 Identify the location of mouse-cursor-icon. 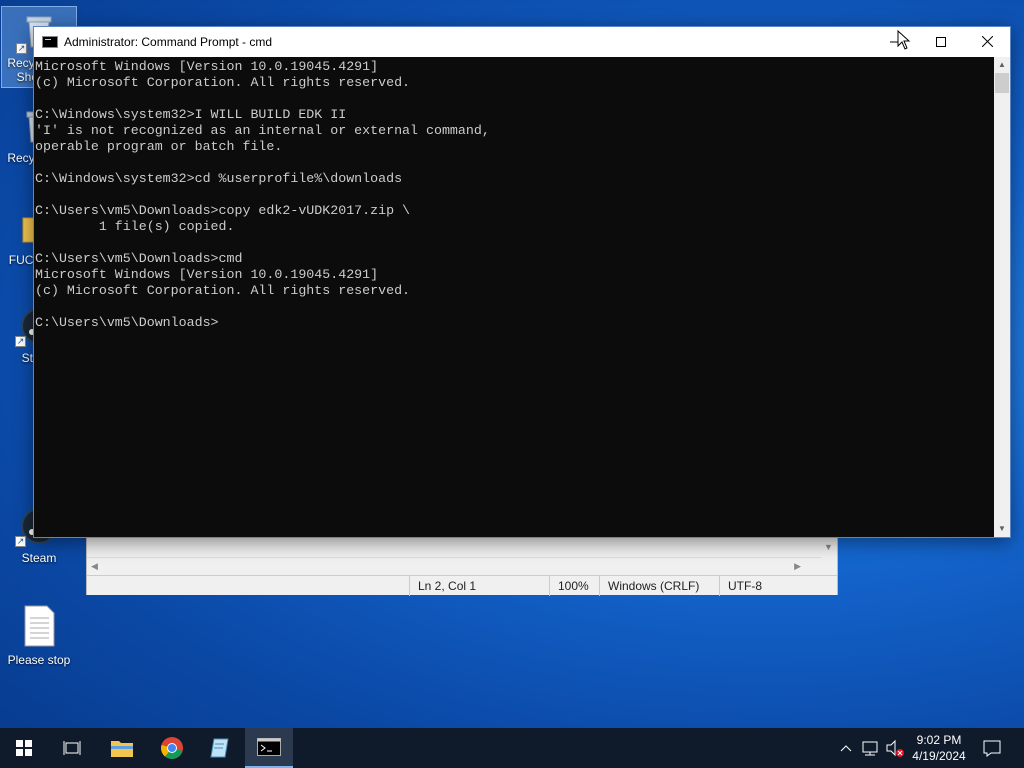
(904, 40).